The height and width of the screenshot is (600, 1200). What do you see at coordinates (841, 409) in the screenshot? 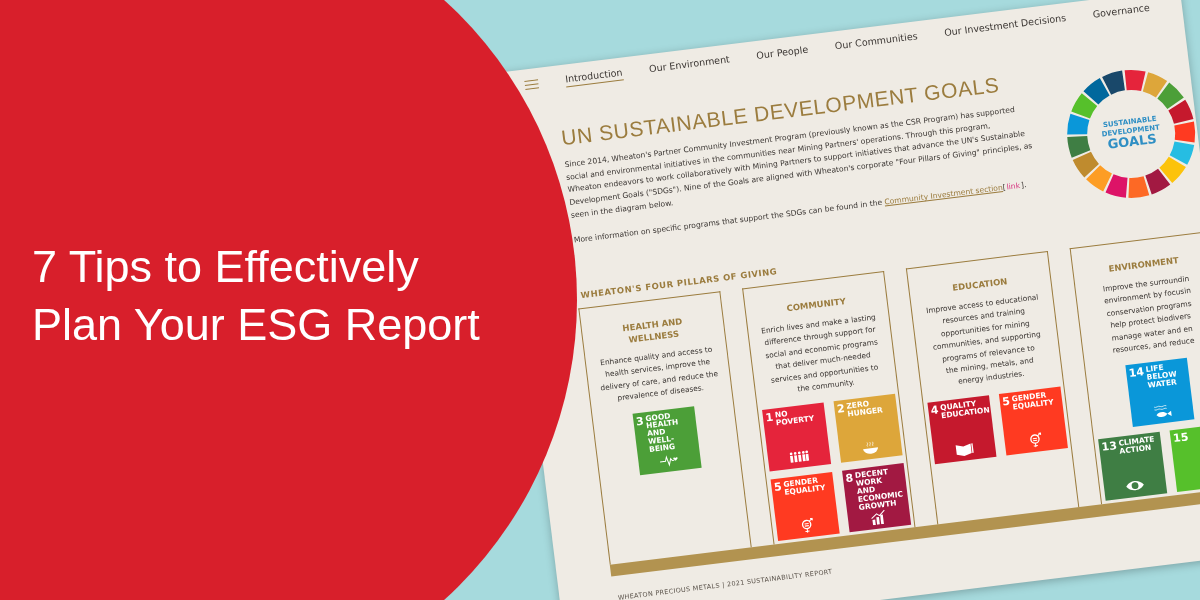
I see `goal-number: 2` at bounding box center [841, 409].